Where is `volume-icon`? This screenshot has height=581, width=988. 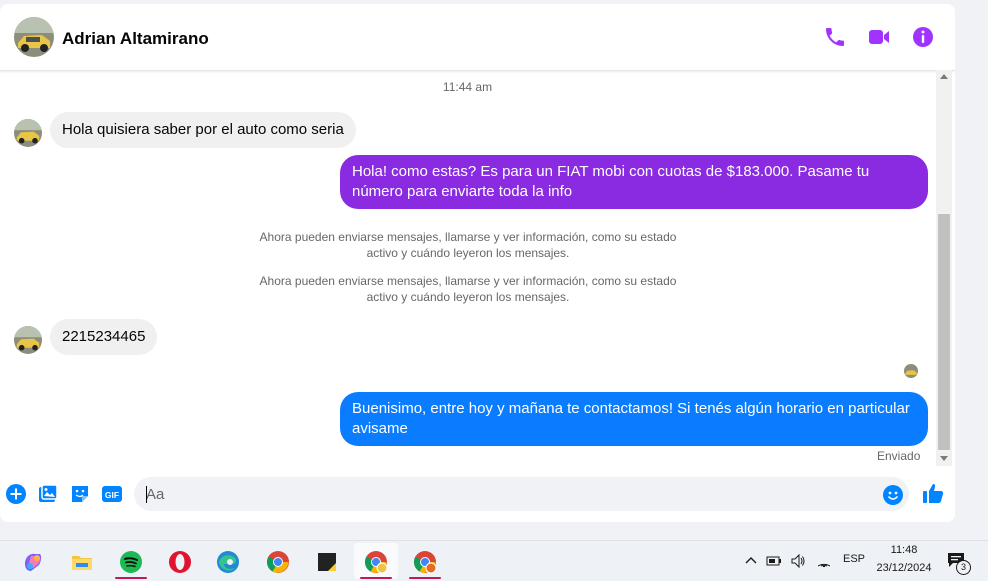 volume-icon is located at coordinates (798, 561).